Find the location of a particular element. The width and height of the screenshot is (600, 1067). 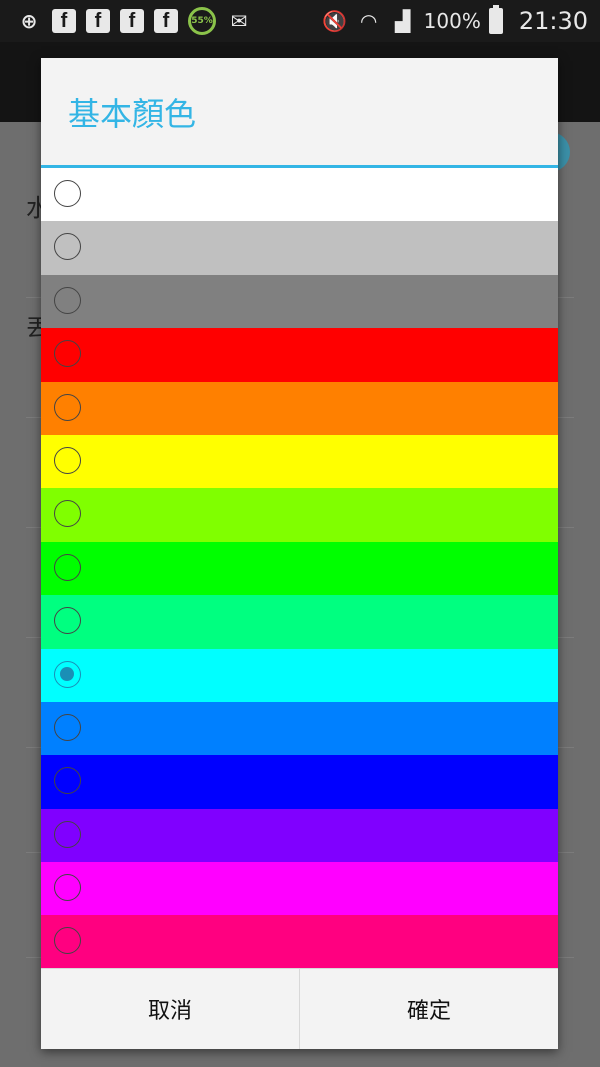

battery-ring-text: 55% is located at coordinates (202, 21).